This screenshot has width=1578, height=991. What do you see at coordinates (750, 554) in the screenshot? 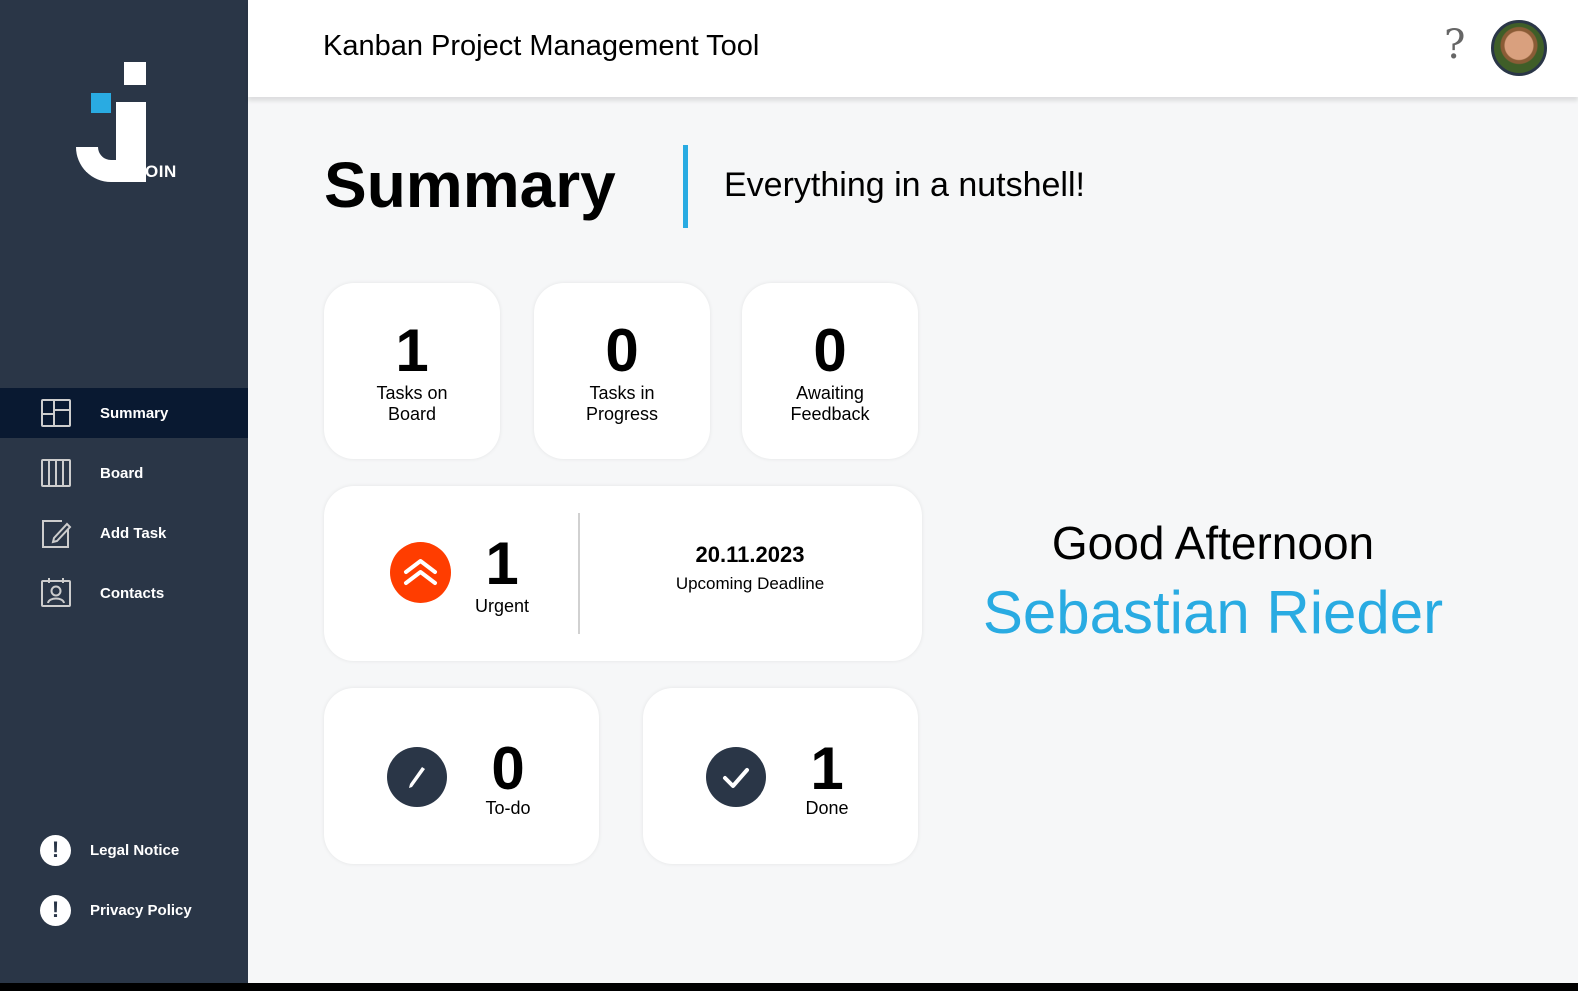
I see `deadline-date: 20.11.2023` at bounding box center [750, 554].